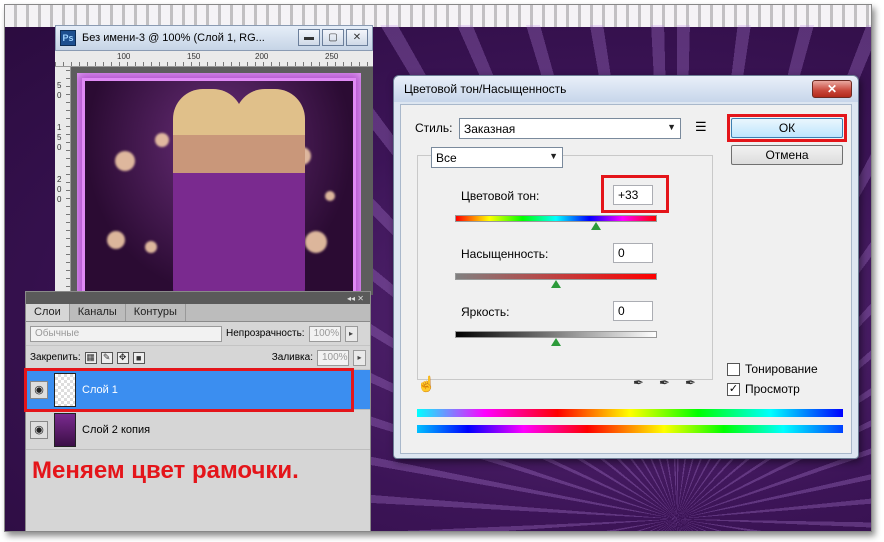 Image resolution: width=884 pixels, height=542 pixels. What do you see at coordinates (701, 127) in the screenshot?
I see `preset-menu-icon: ☰` at bounding box center [701, 127].